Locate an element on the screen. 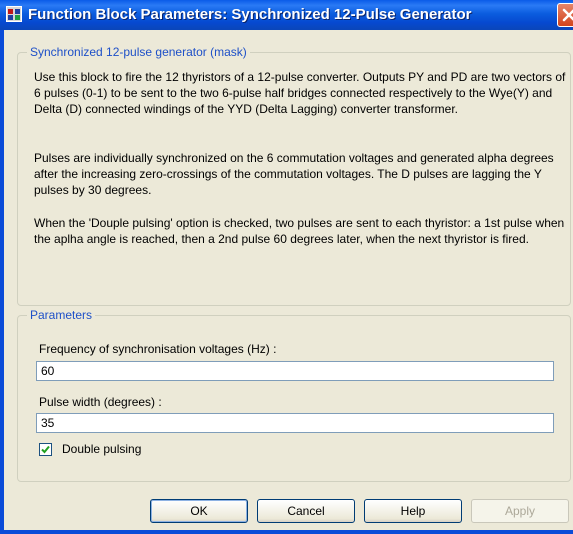  close-button is located at coordinates (565, 15).